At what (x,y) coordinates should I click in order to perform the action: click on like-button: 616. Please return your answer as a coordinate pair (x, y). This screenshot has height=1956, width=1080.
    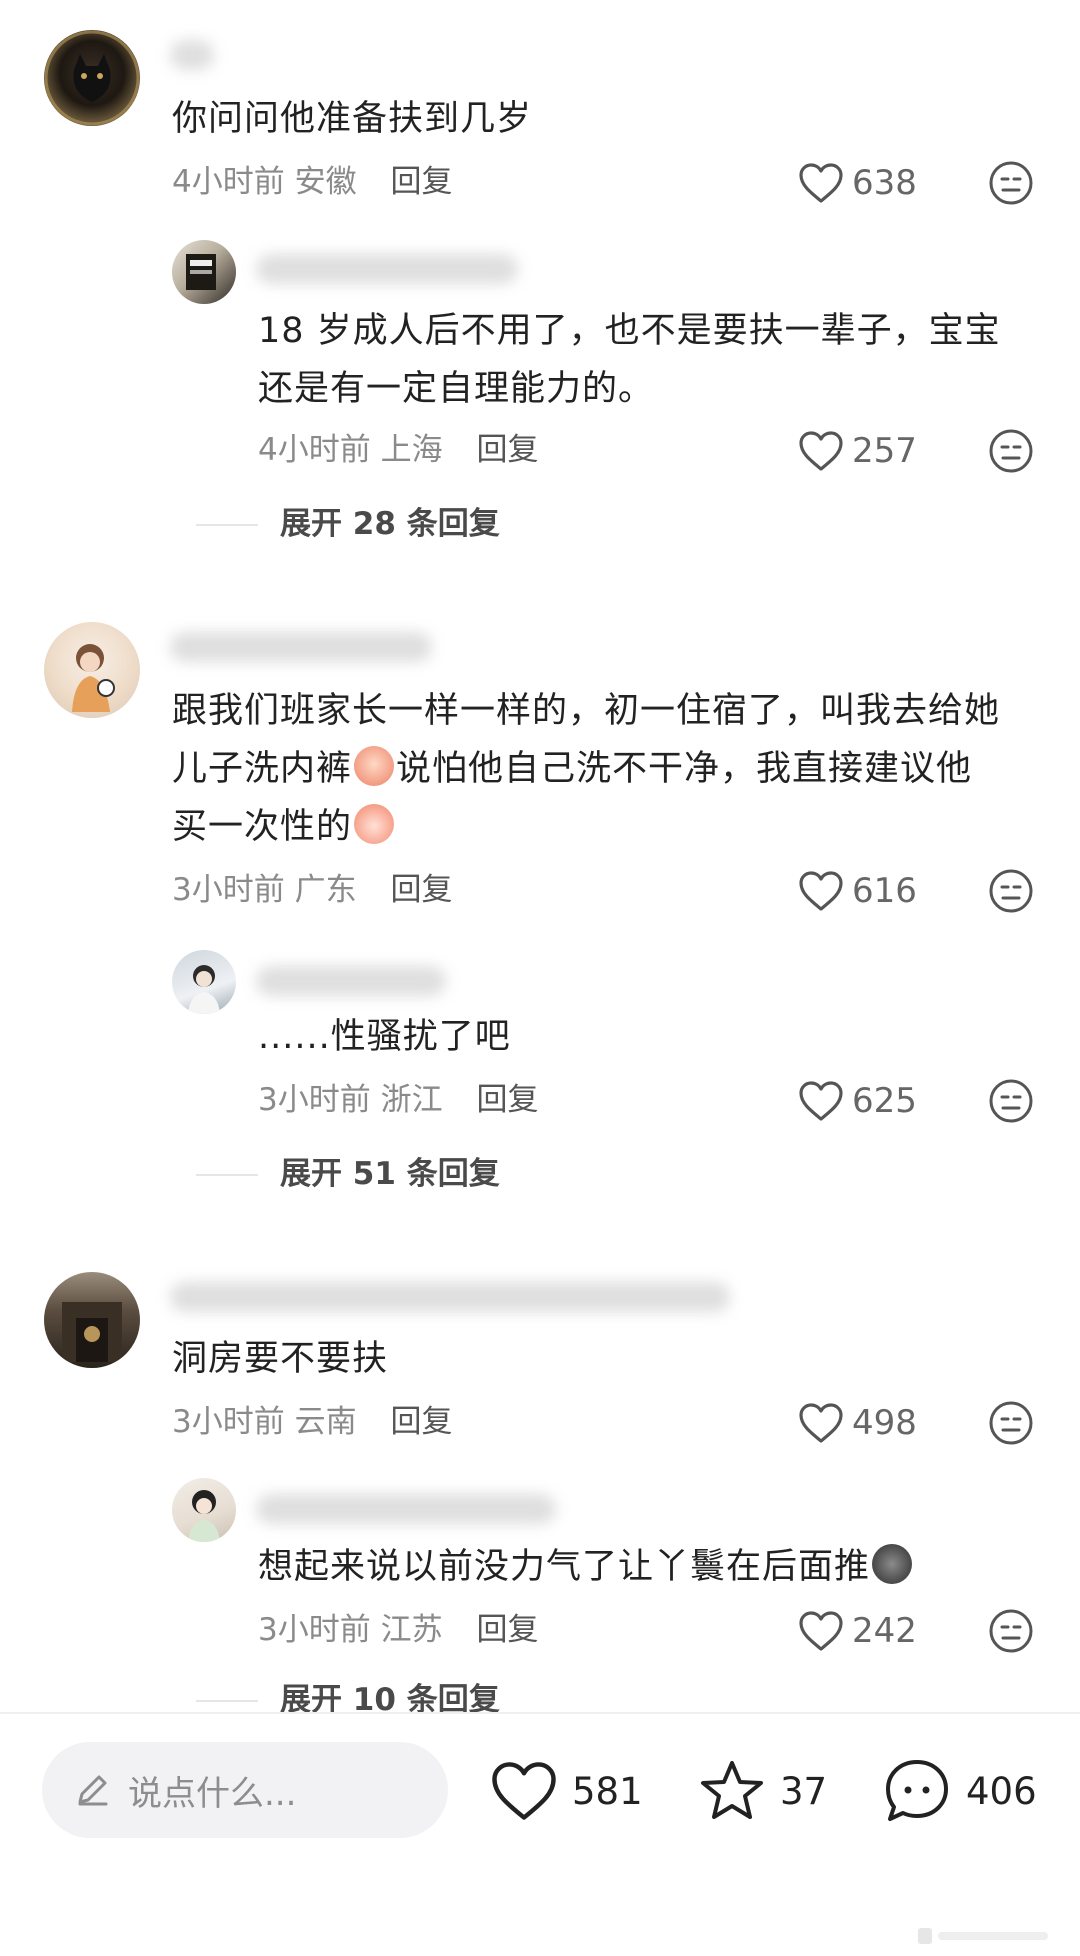
    Looking at the image, I should click on (857, 891).